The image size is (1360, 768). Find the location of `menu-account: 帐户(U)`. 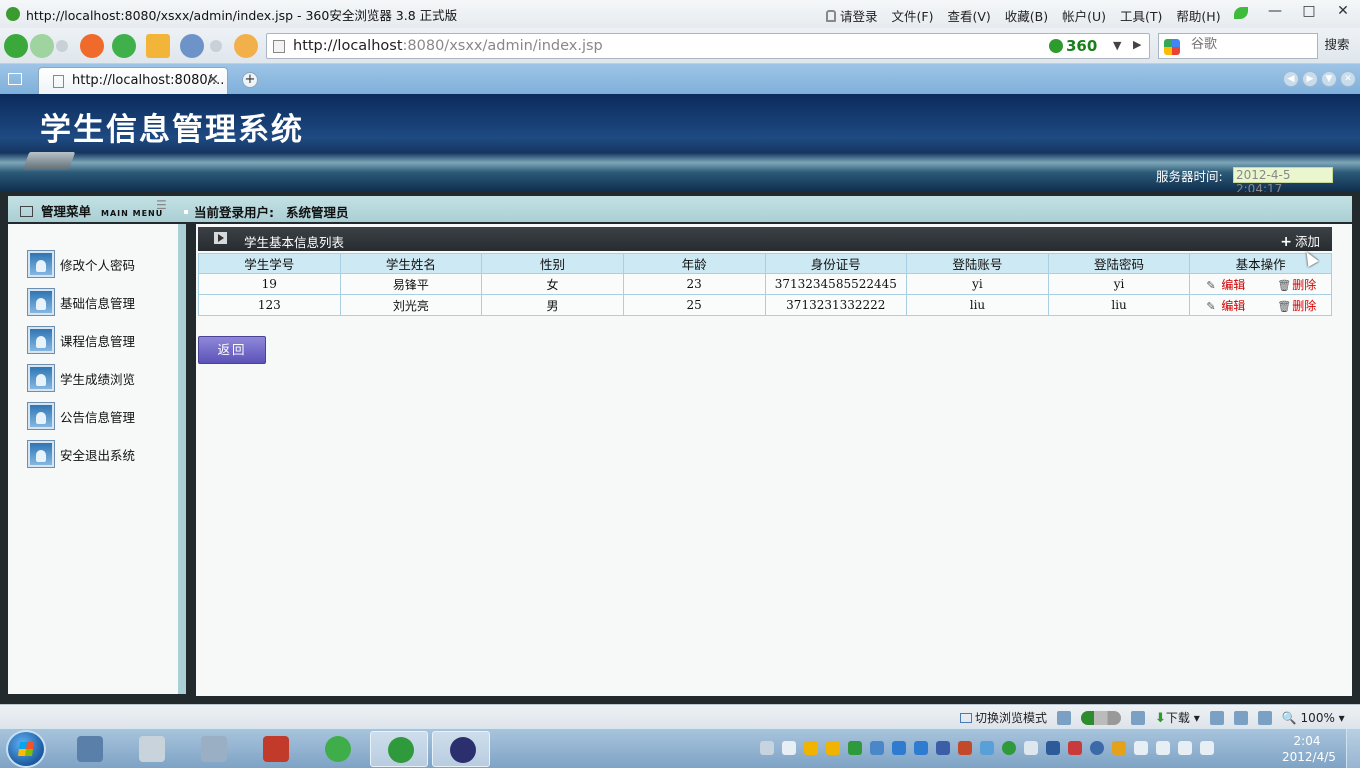

menu-account: 帐户(U) is located at coordinates (1084, 15).